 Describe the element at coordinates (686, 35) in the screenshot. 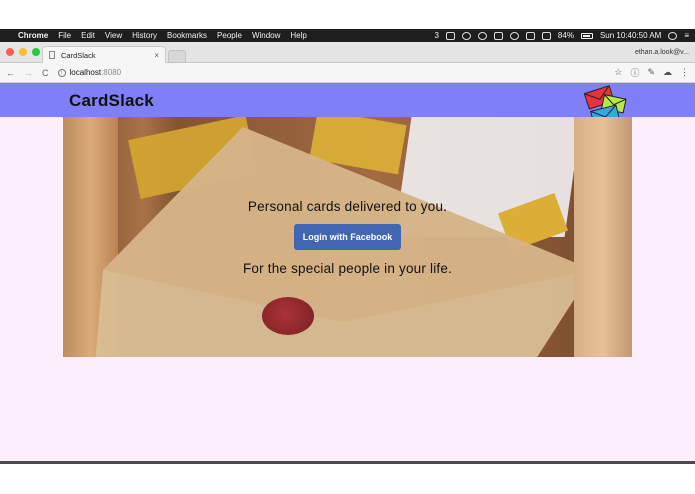

I see `notification-center-icon: ≡` at that location.